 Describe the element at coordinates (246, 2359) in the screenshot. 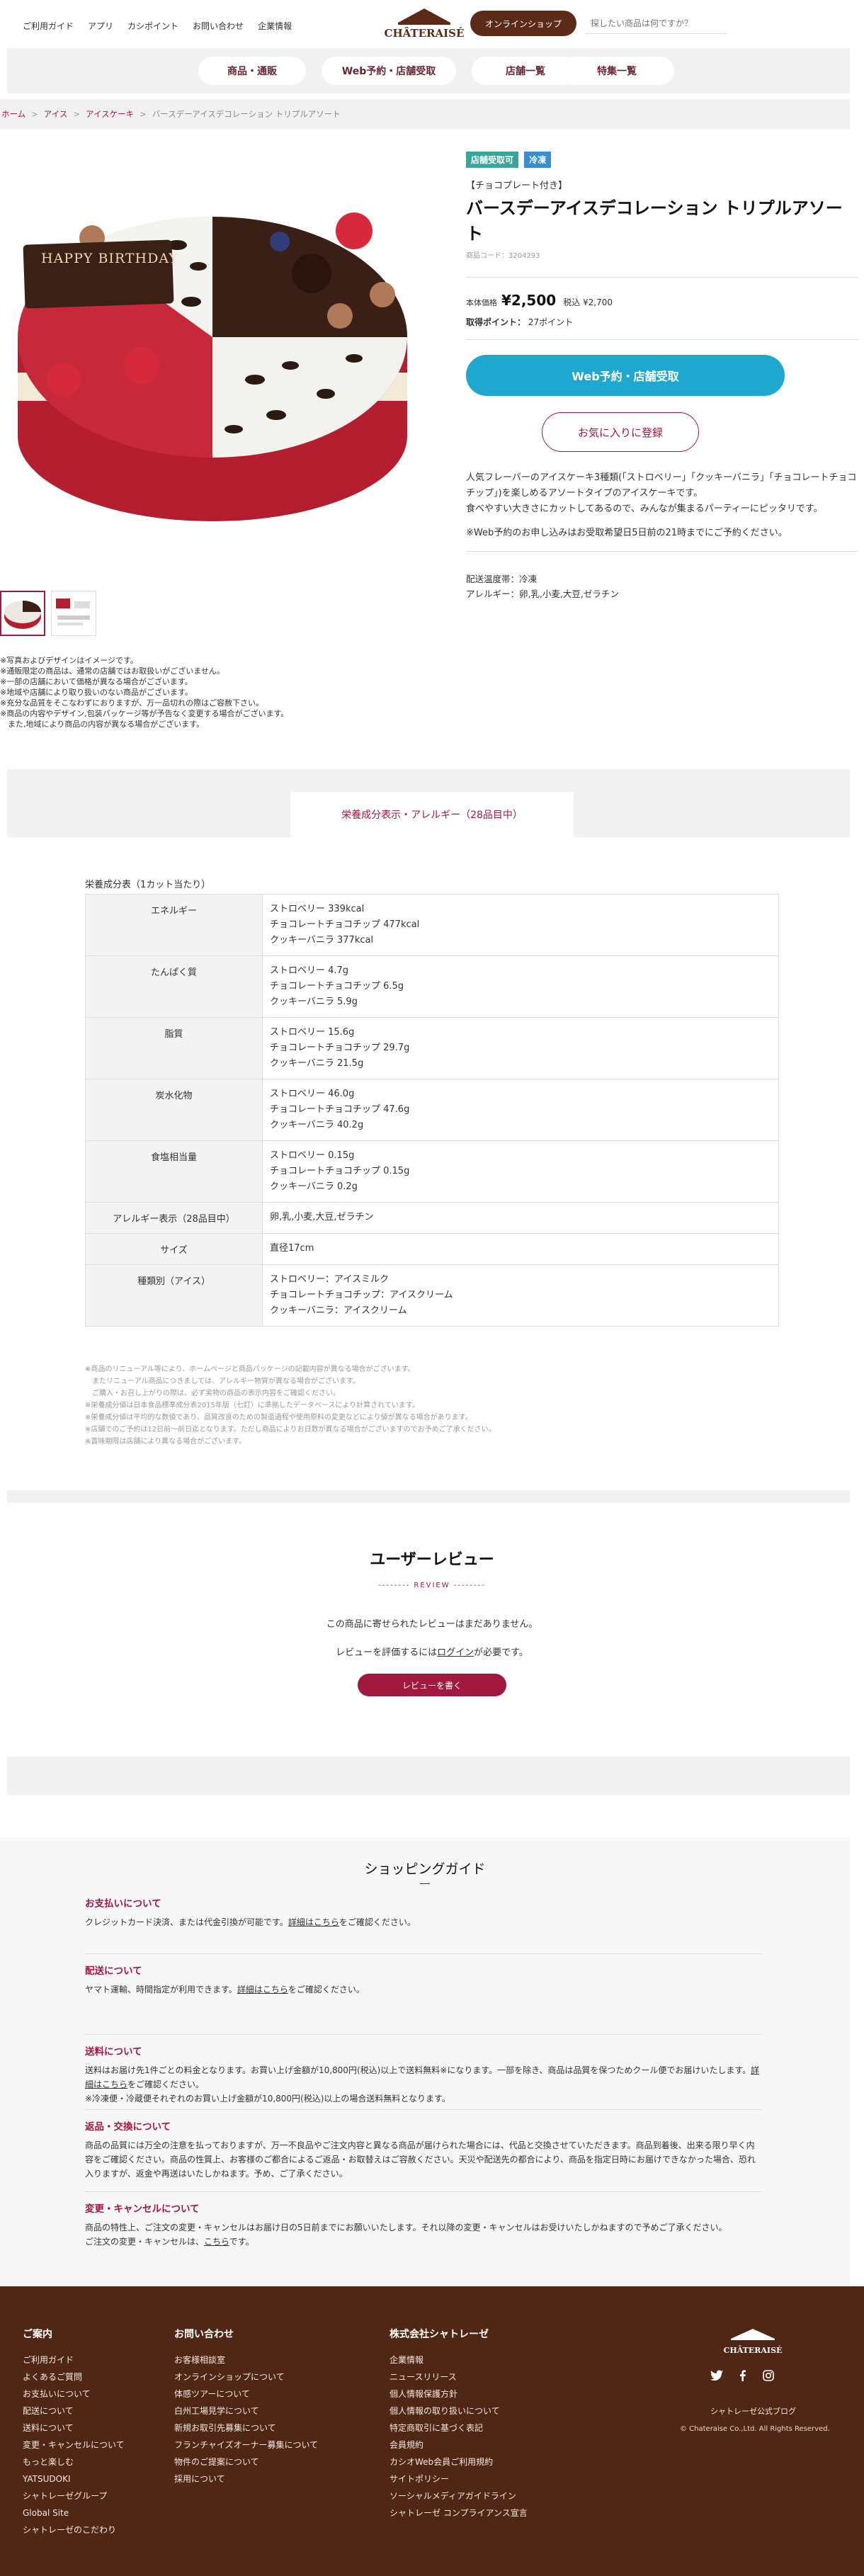

I see `footer-link: お客様相談室` at that location.